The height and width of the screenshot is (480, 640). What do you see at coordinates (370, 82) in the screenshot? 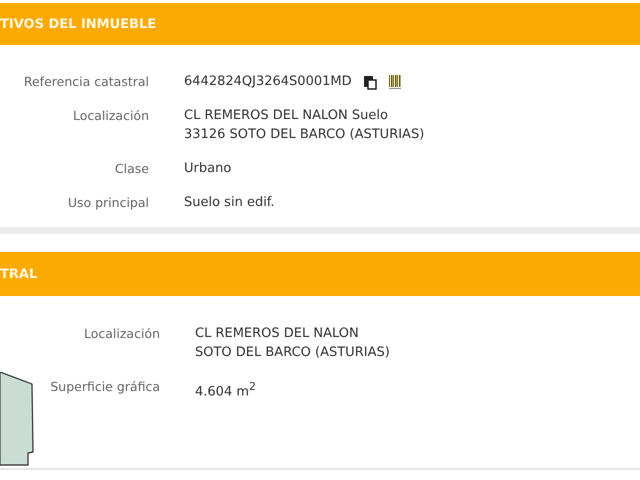
I see `copy-icon` at bounding box center [370, 82].